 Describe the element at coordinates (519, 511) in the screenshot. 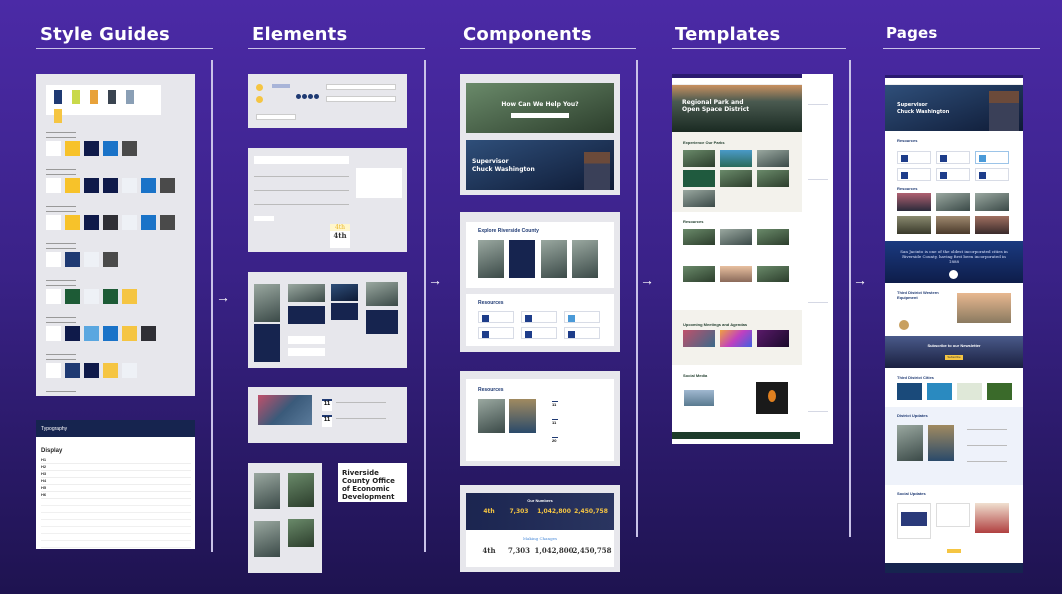

I see `stat-value: 7,303` at that location.